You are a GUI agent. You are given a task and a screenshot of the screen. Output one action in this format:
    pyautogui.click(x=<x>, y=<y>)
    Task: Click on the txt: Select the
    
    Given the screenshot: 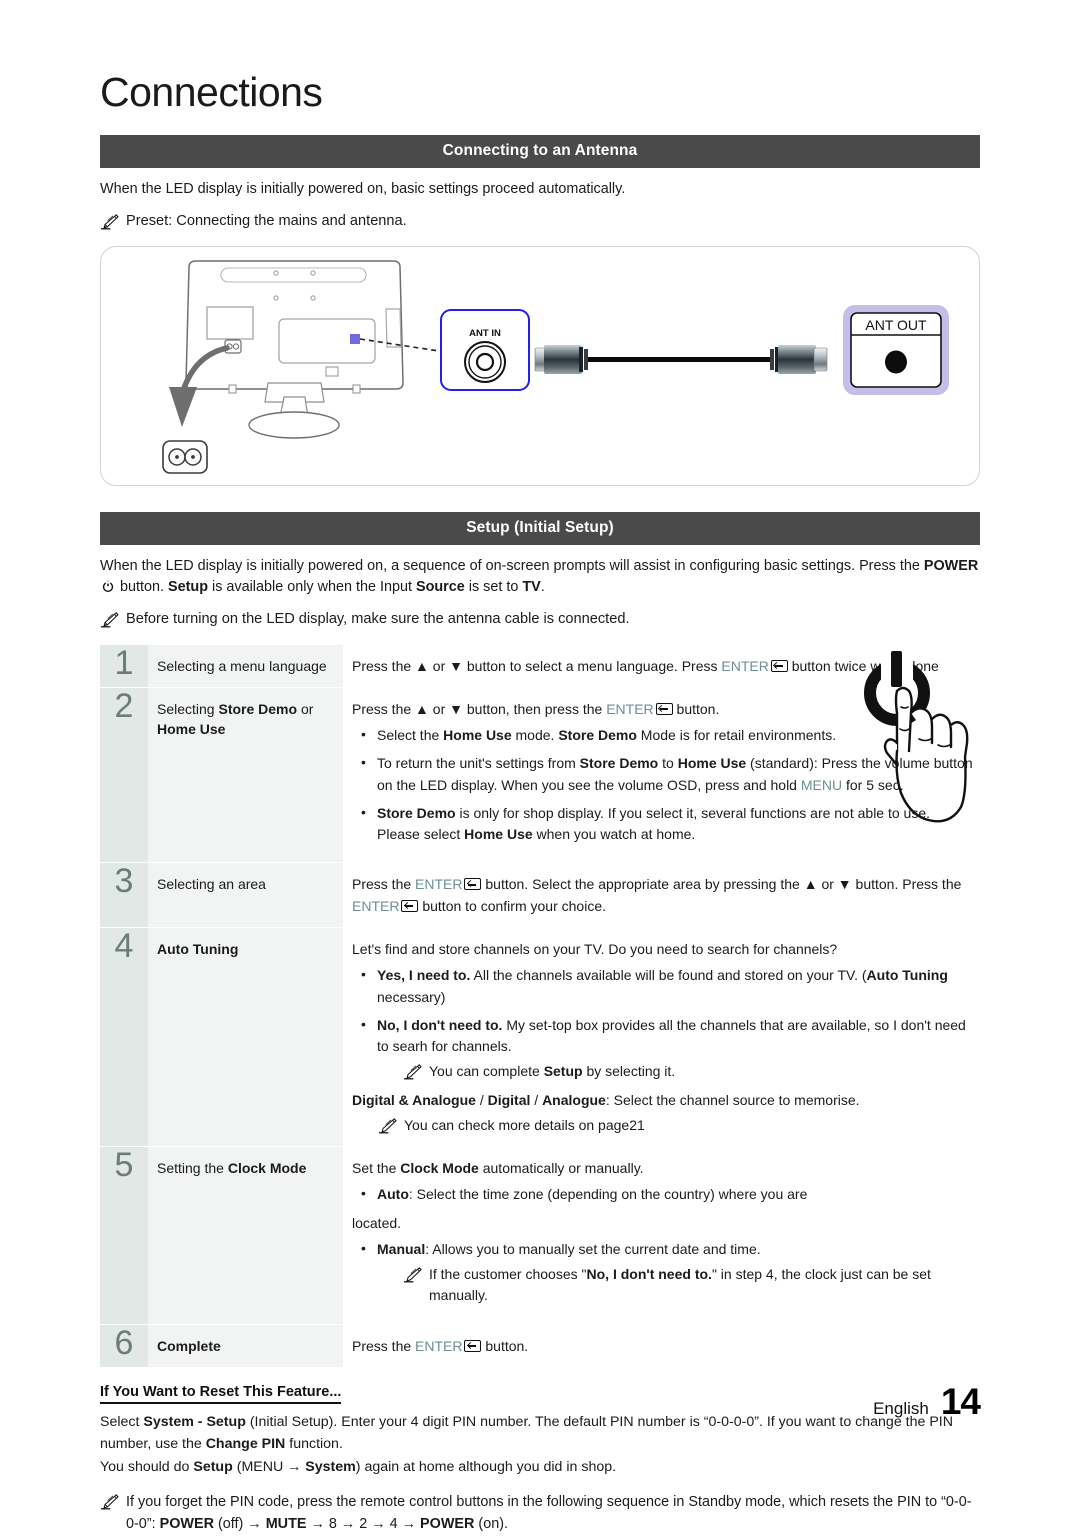 What is the action you would take?
    pyautogui.click(x=410, y=735)
    